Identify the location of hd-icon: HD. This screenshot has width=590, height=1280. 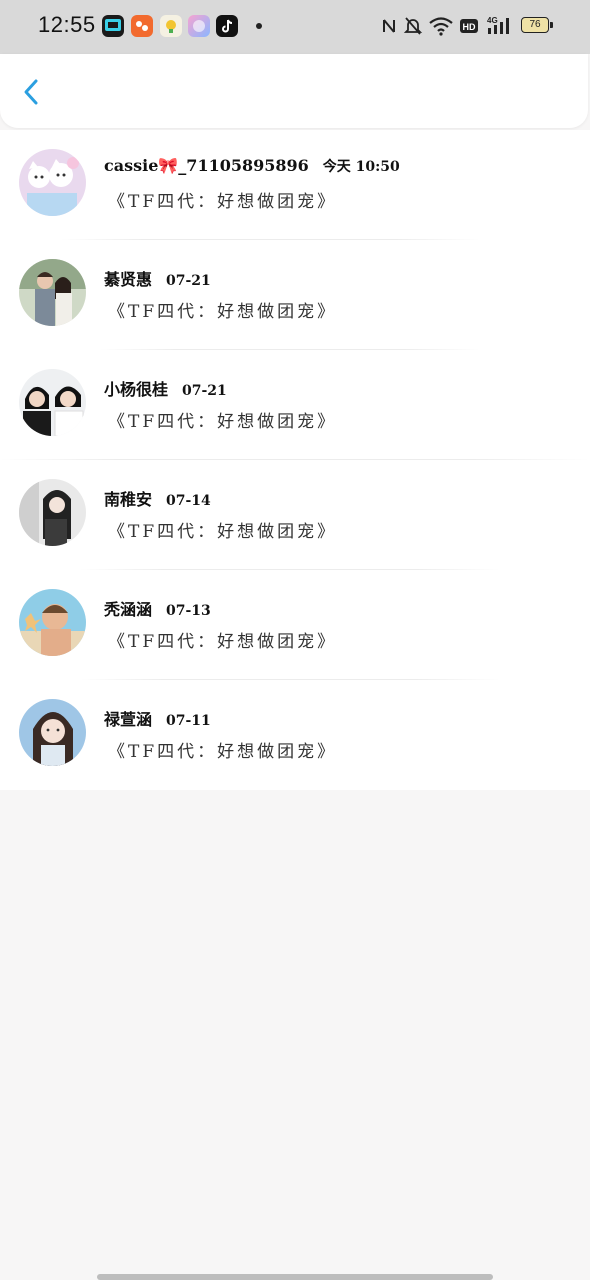
(469, 26).